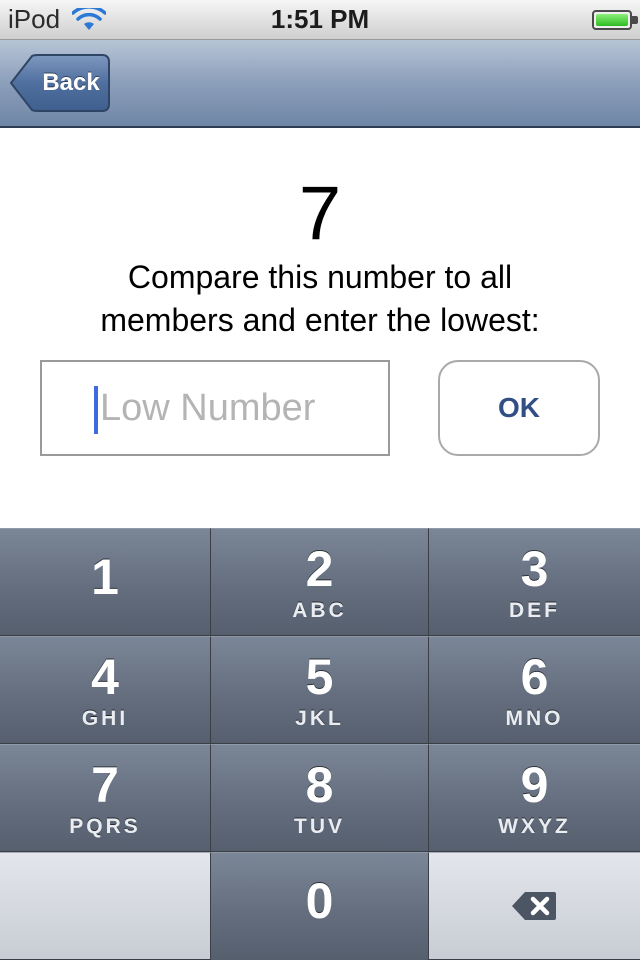 The height and width of the screenshot is (960, 640). I want to click on key-digit: 1, so click(105, 577).